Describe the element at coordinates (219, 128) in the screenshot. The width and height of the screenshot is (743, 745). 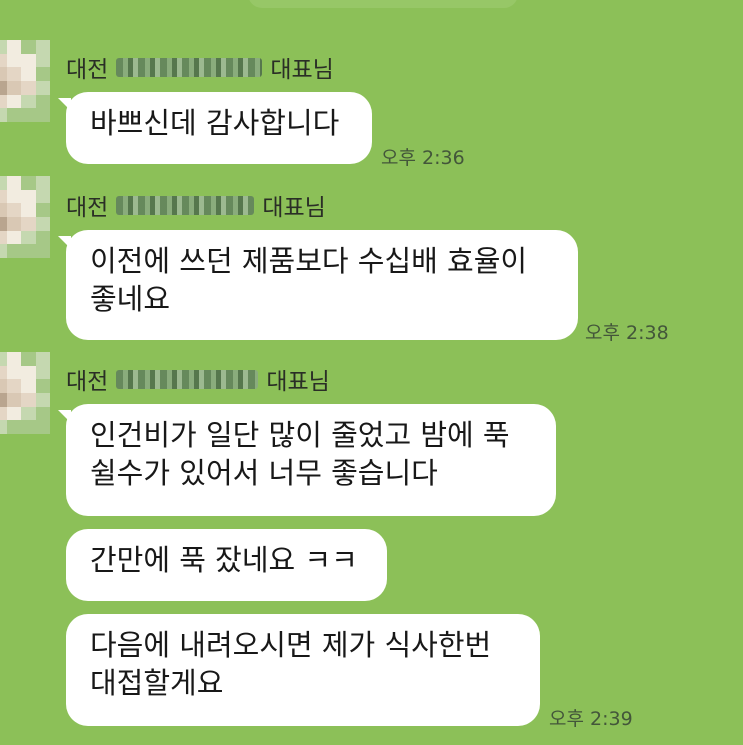
I see `message-bubble: 바쁘신데 감사합니다` at that location.